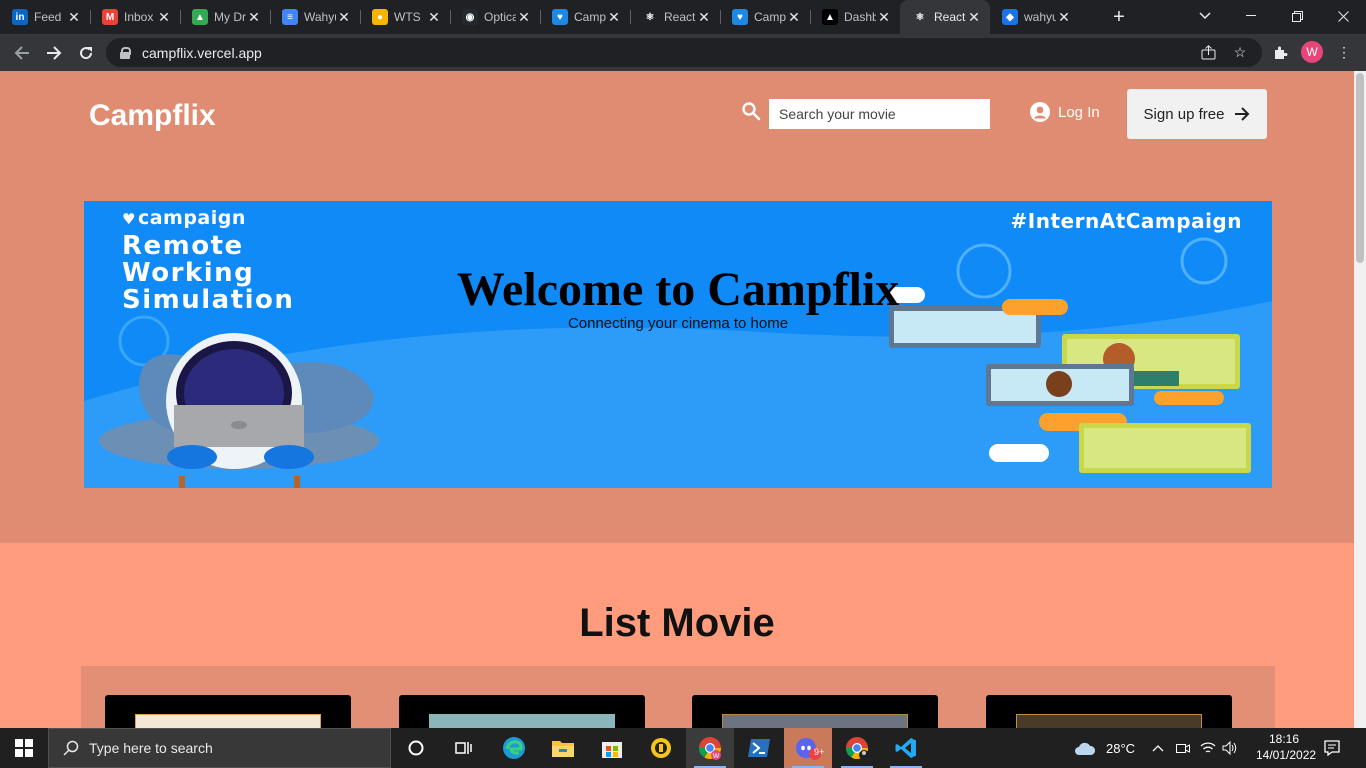 This screenshot has width=1366, height=768. I want to click on lock-icon, so click(125, 52).